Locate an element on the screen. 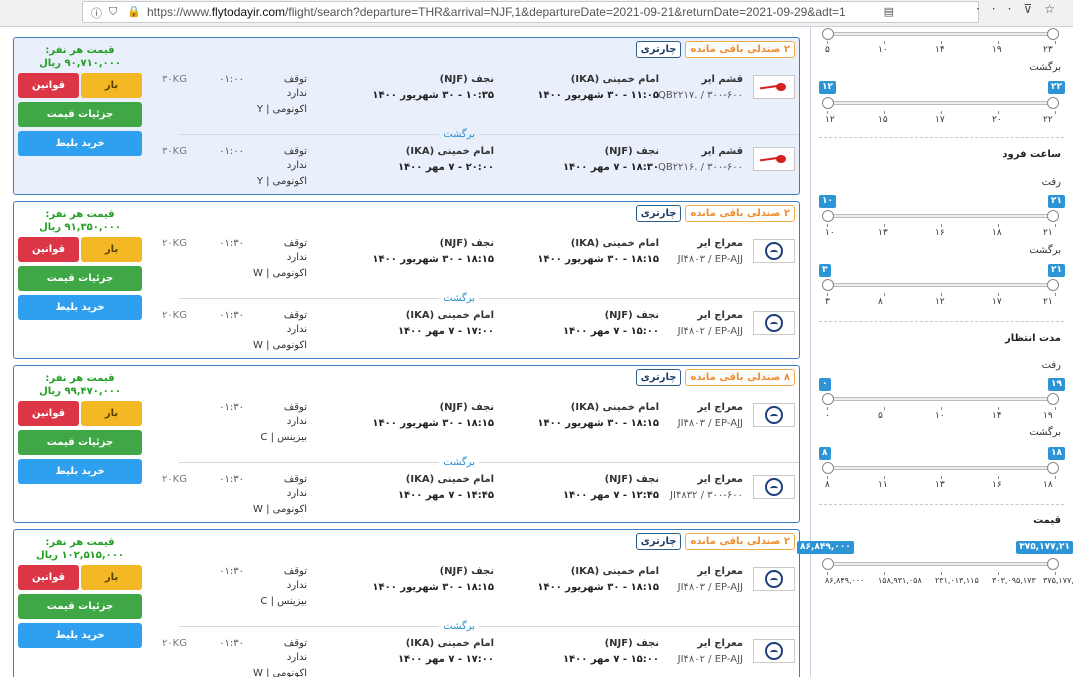 This screenshot has width=1073, height=677. tick-label: ۱۲ is located at coordinates (830, 120).